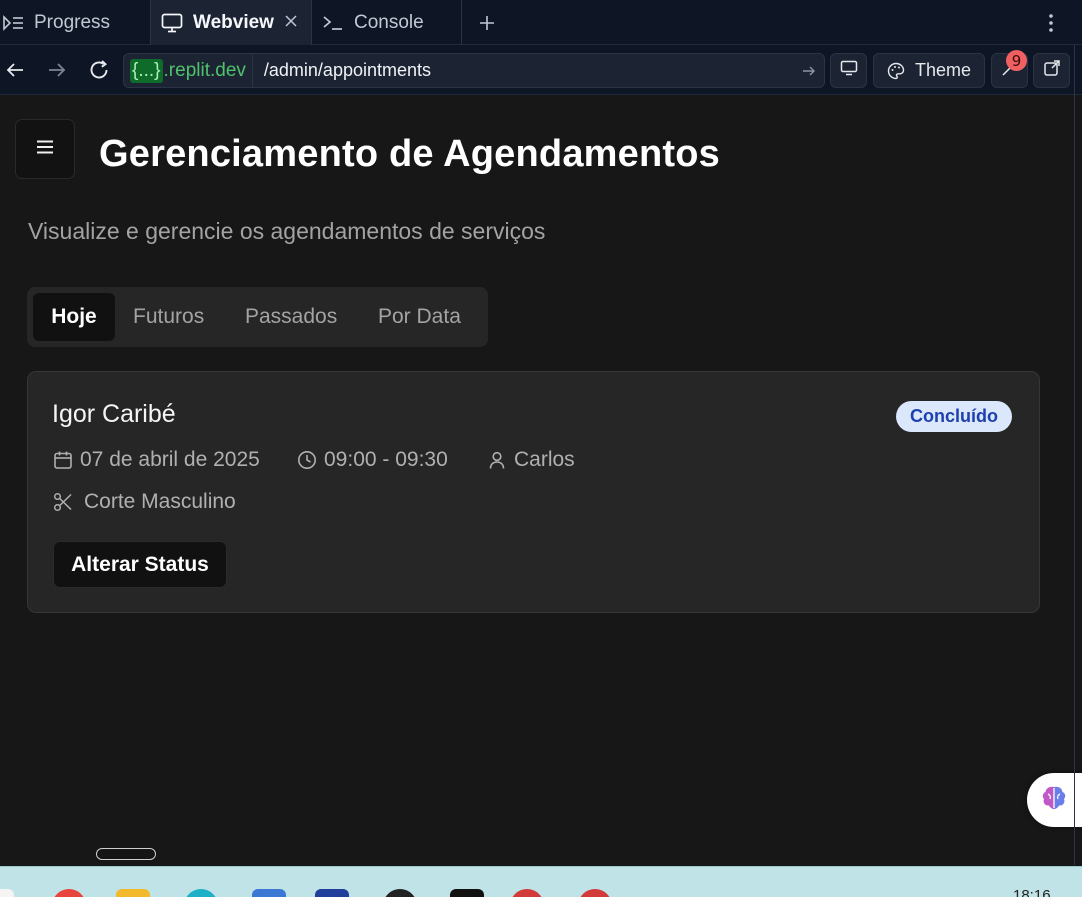 The width and height of the screenshot is (1082, 897). Describe the element at coordinates (172, 23) in the screenshot. I see `monitor-icon` at that location.